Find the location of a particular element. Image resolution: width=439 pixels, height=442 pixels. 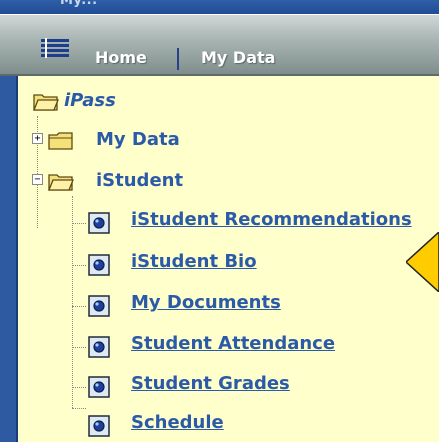

folder-icon is located at coordinates (60, 141).